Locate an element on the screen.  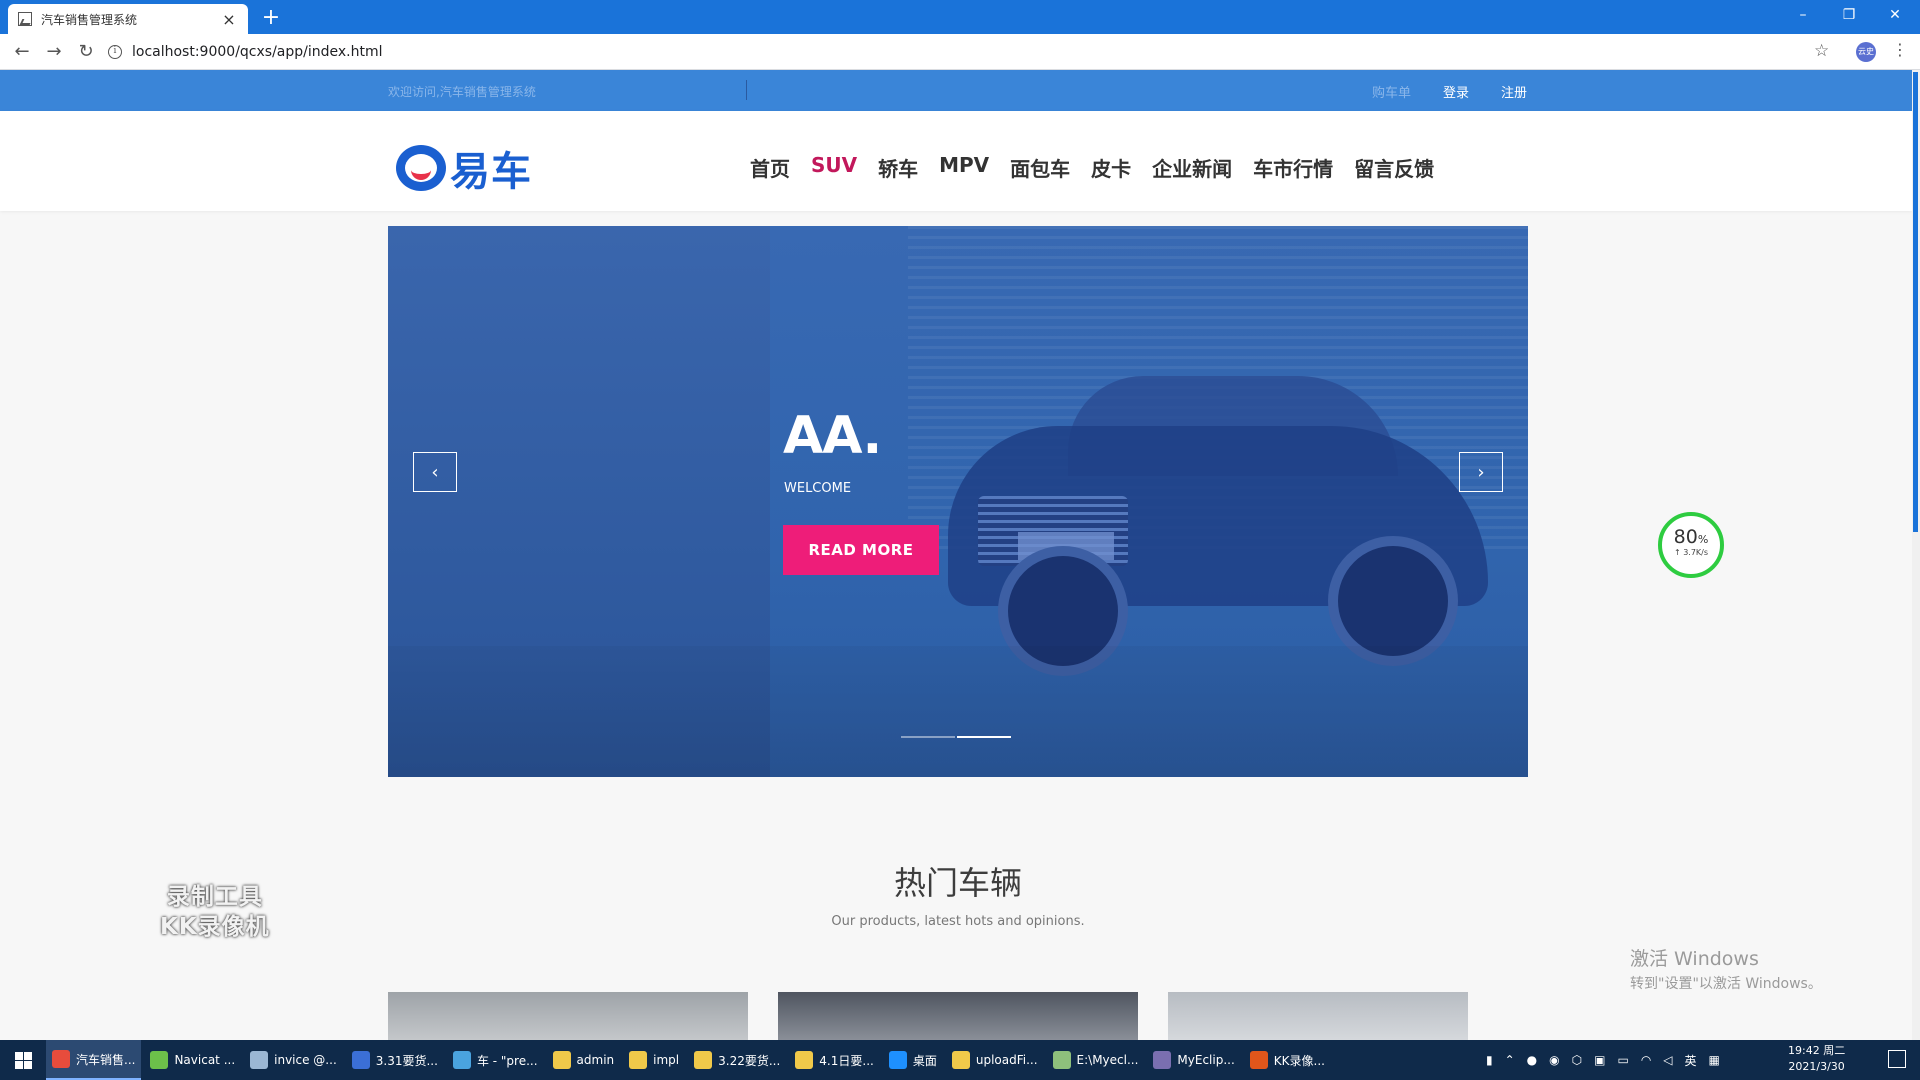
nav-item: SUV is located at coordinates (834, 167).